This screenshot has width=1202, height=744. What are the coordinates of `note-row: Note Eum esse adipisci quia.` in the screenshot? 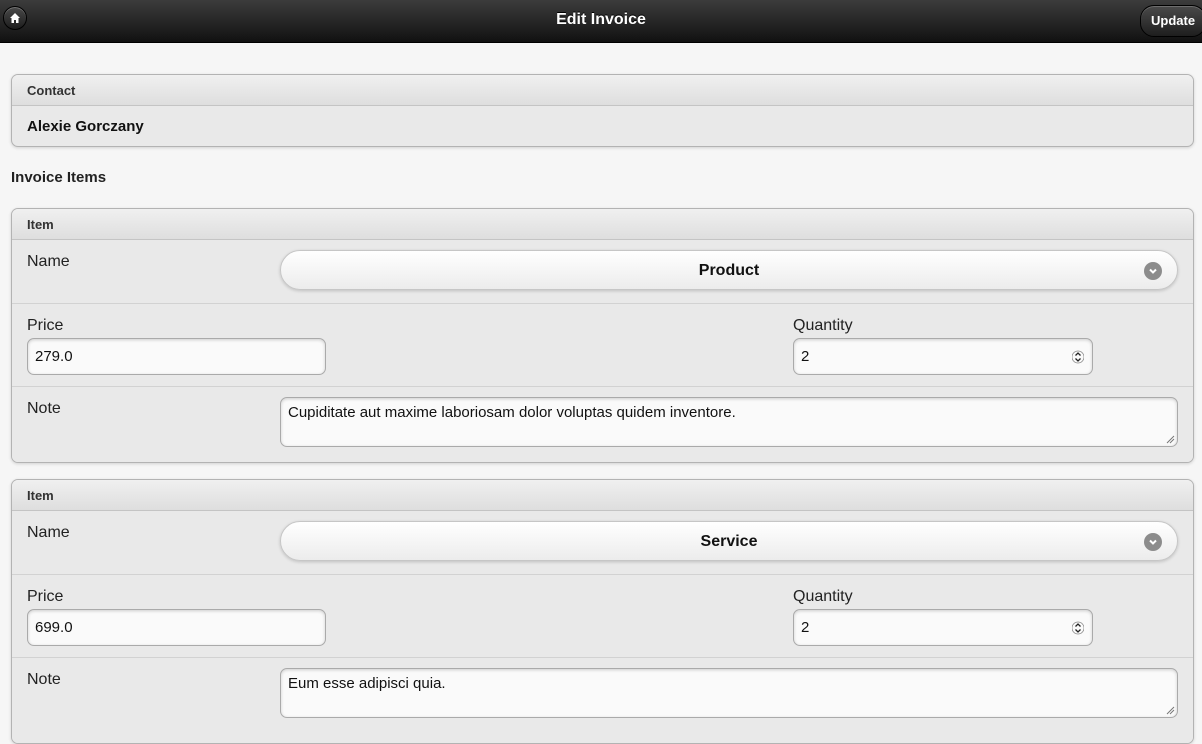 It's located at (602, 700).